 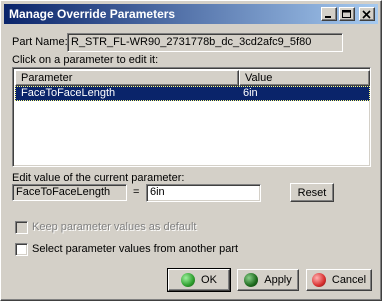 What do you see at coordinates (304, 78) in the screenshot?
I see `column-header-value: Value` at bounding box center [304, 78].